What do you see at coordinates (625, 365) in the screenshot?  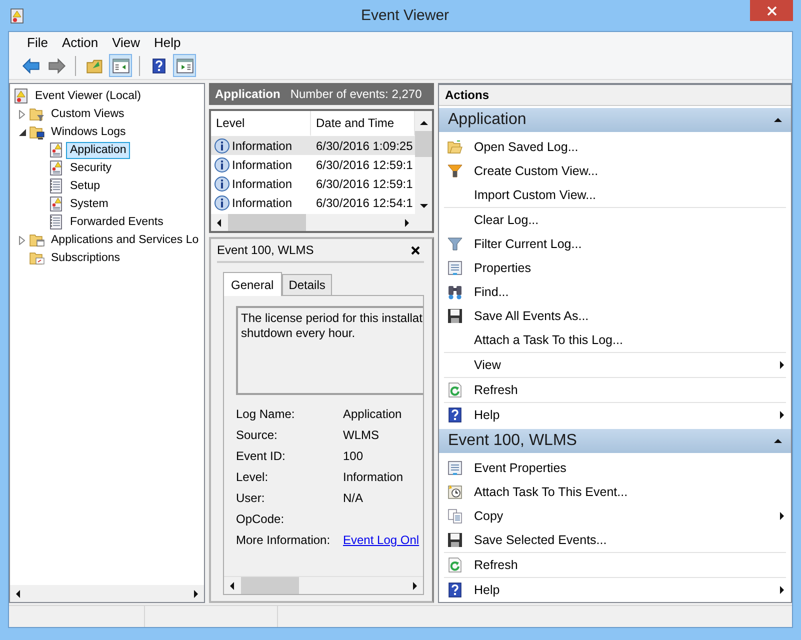 I see `action-link: View` at bounding box center [625, 365].